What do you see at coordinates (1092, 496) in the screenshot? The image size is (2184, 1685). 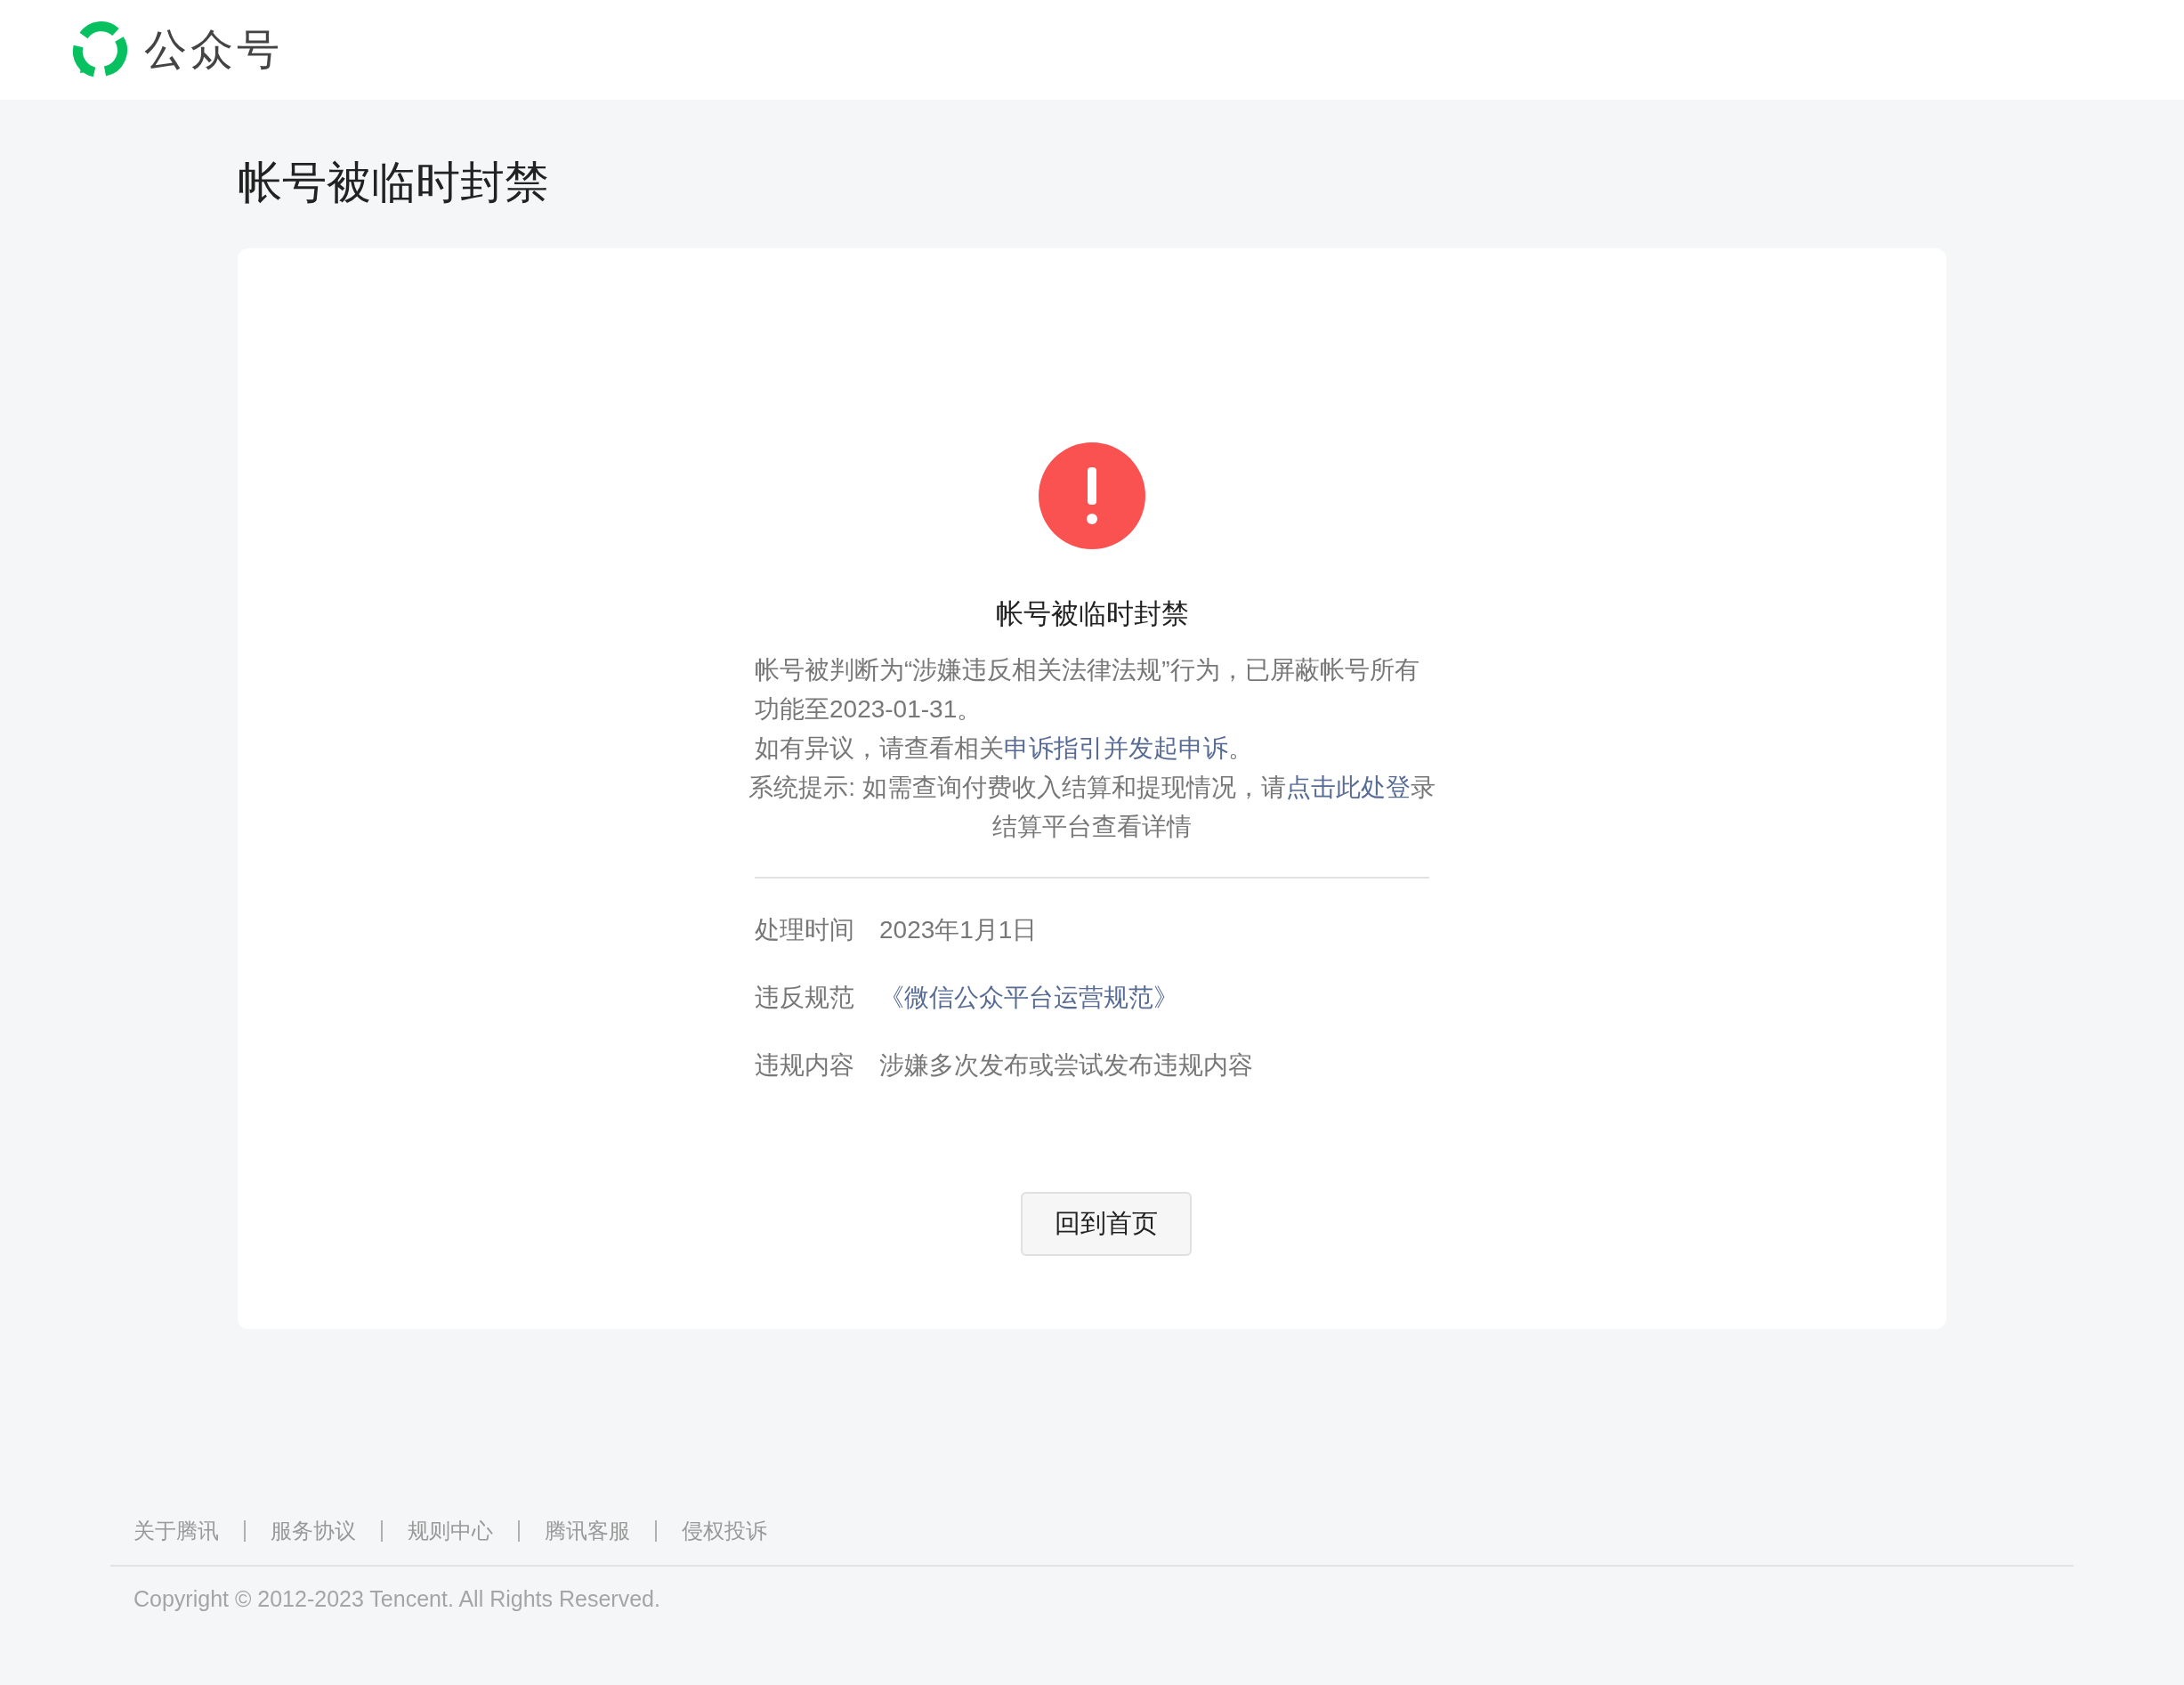 I see `warning-icon` at bounding box center [1092, 496].